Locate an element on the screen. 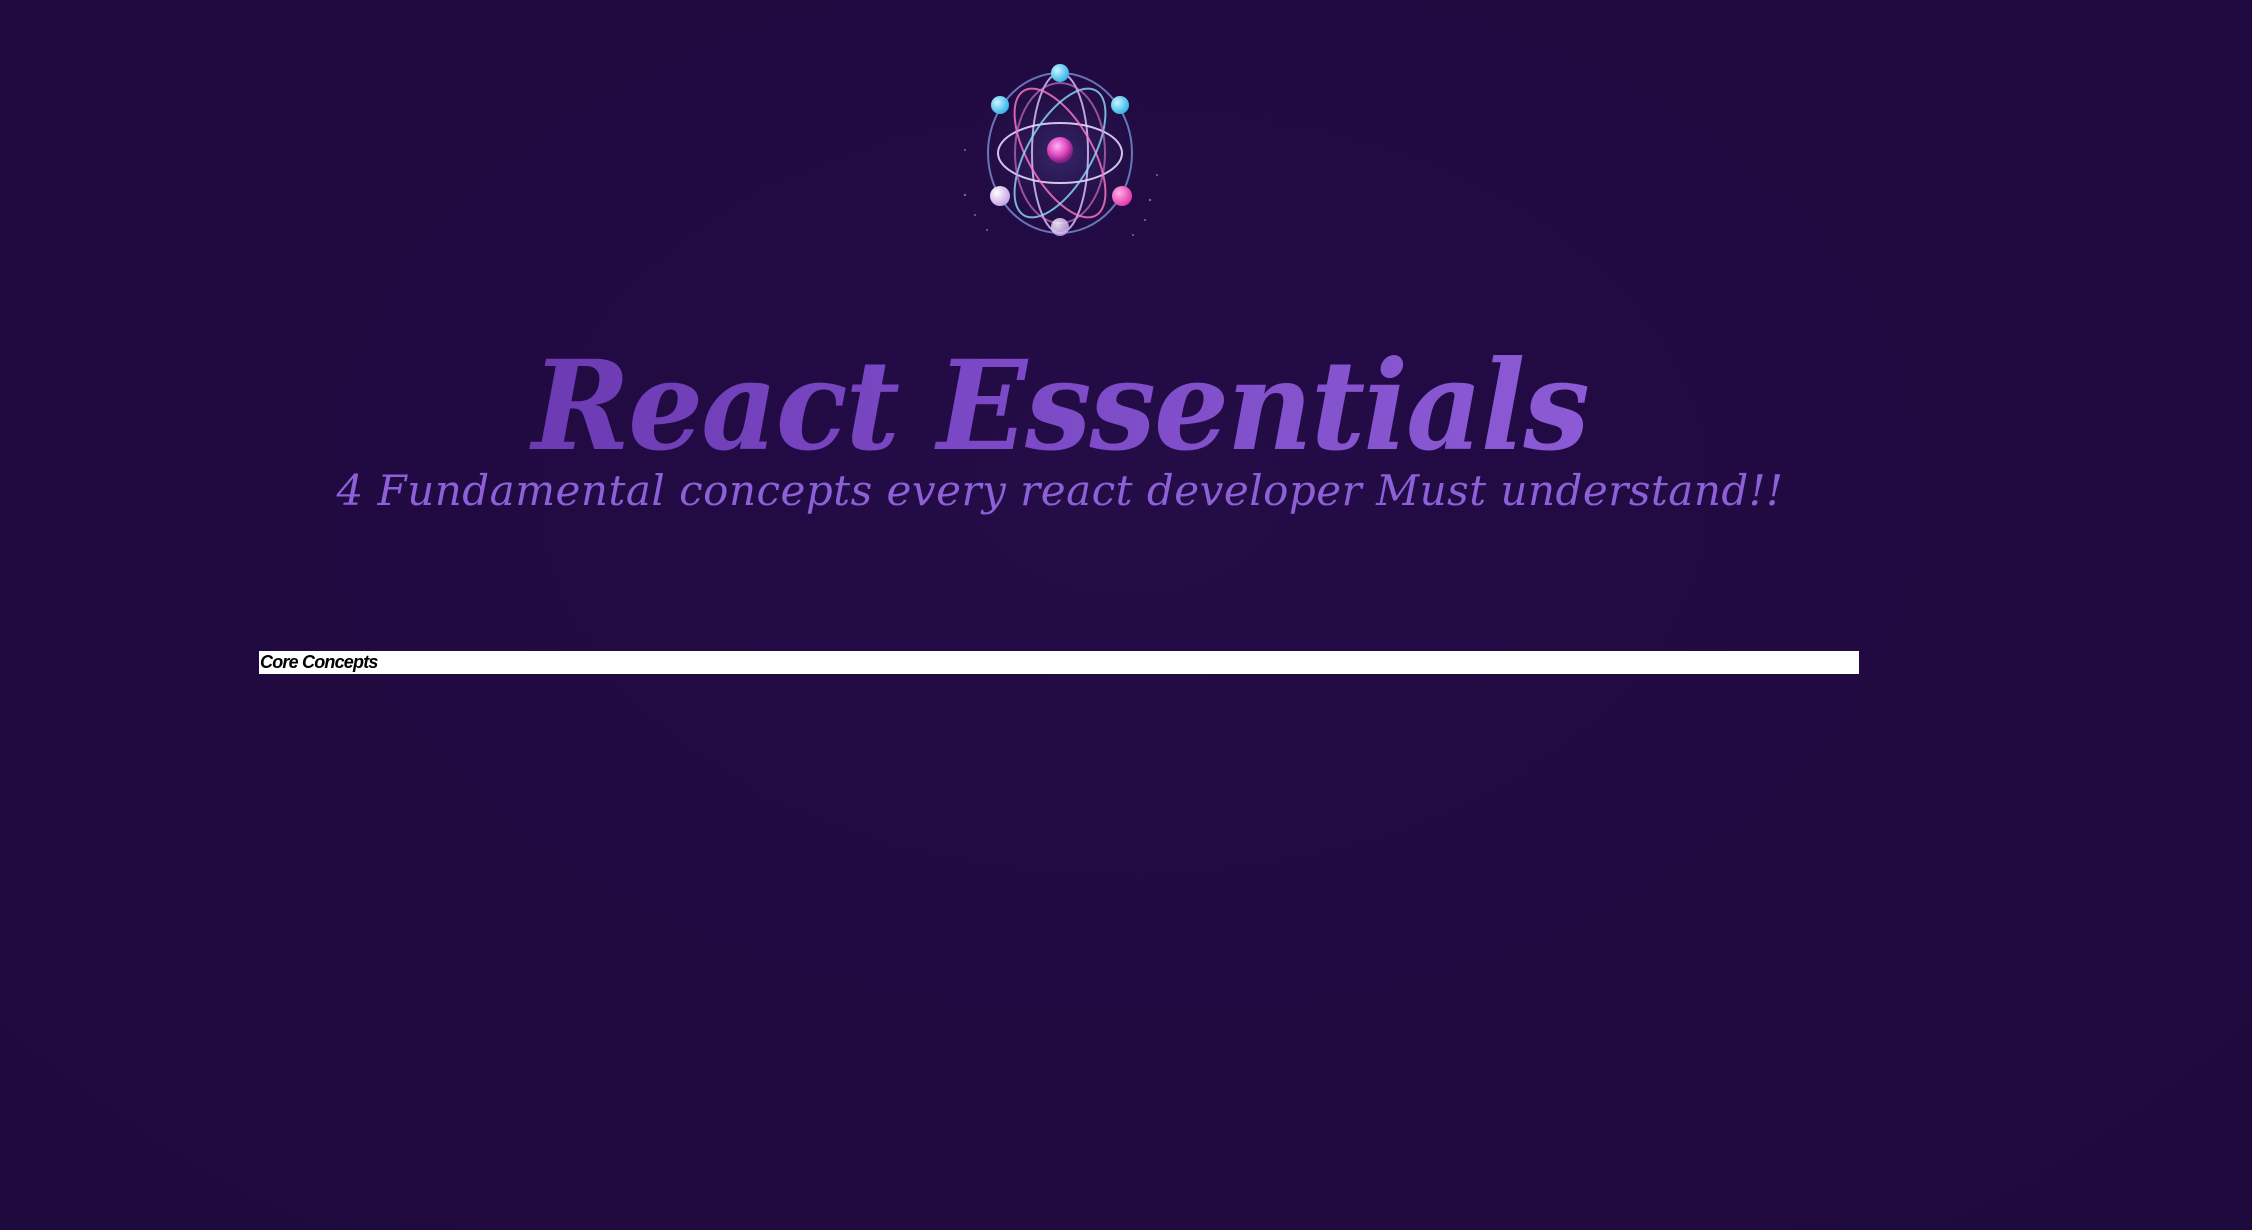 Image resolution: width=2252 pixels, height=1230 pixels. core-concepts-heading: Core Concepts is located at coordinates (319, 662).